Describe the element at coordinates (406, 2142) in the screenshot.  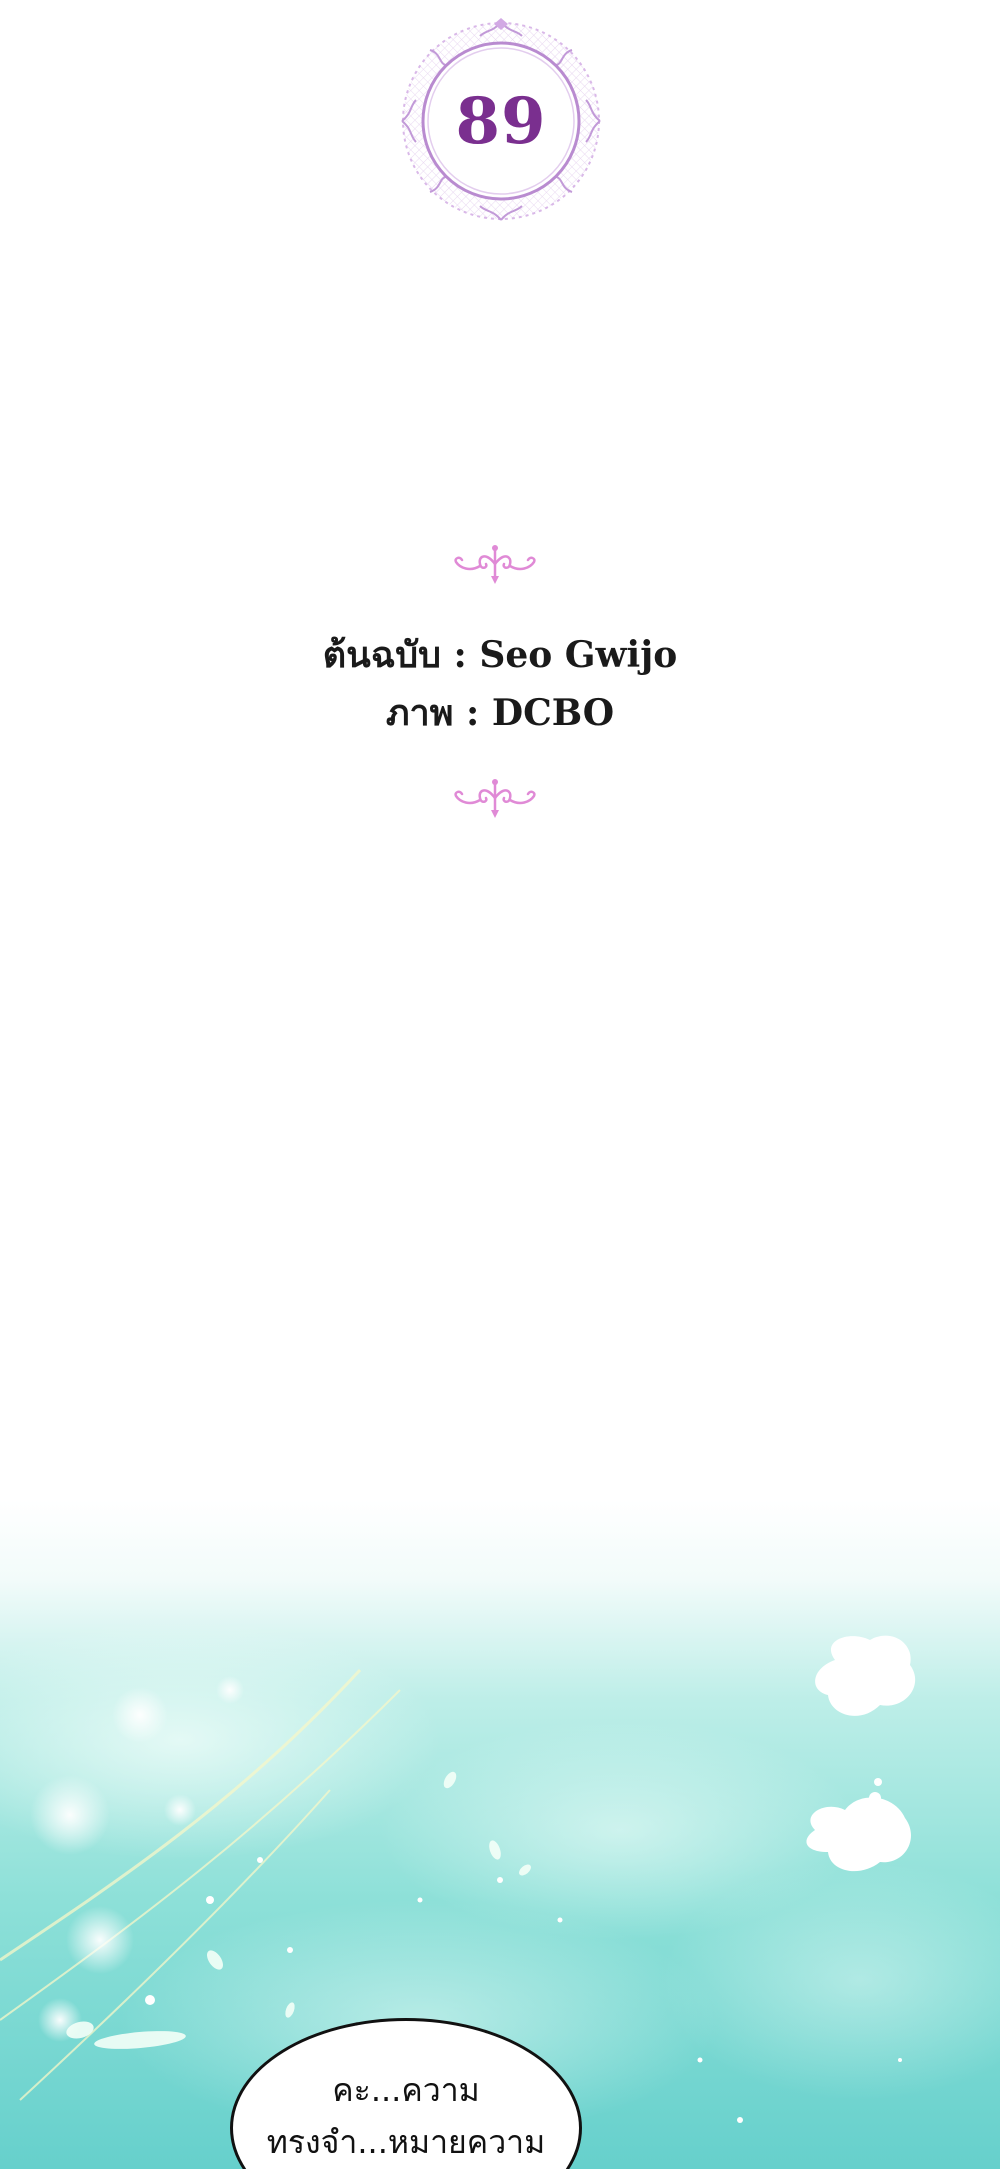
I see `dialogue-line-2: ทรงจำ...หมายความ` at that location.